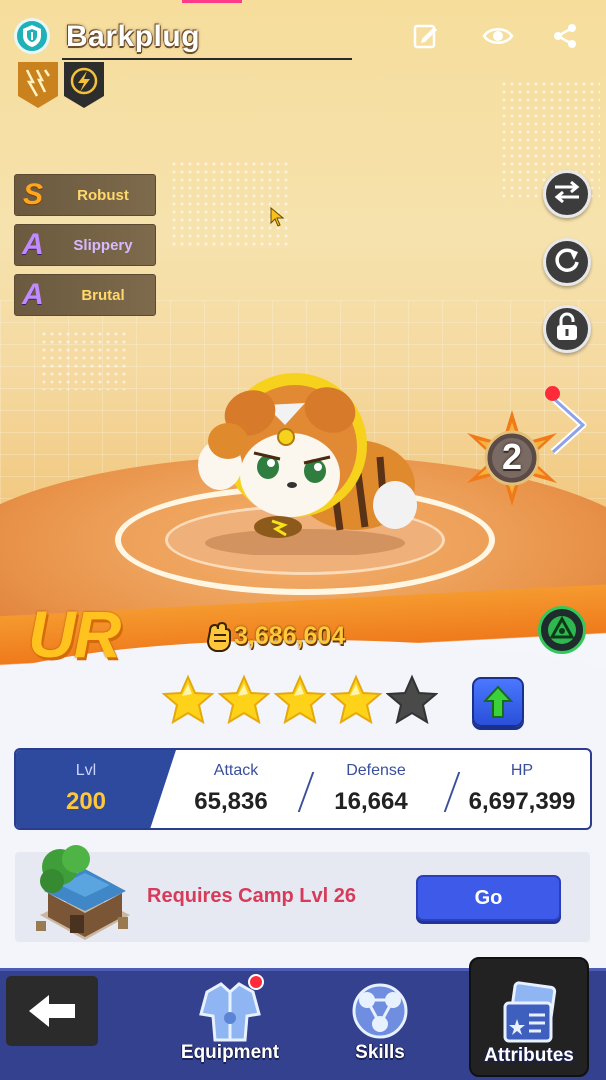  What do you see at coordinates (38, 85) in the screenshot?
I see `electric-claw-icon` at bounding box center [38, 85].